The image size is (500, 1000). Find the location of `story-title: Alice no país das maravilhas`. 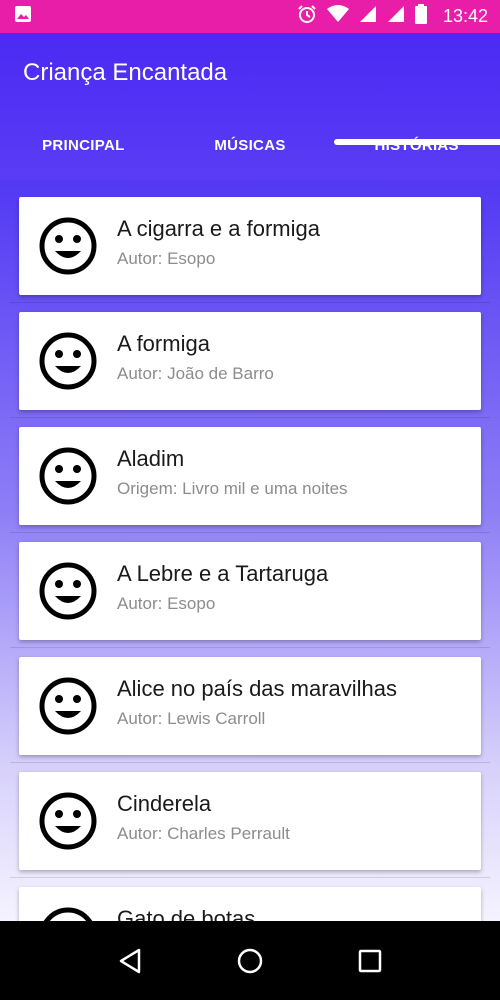

story-title: Alice no país das maravilhas is located at coordinates (257, 688).